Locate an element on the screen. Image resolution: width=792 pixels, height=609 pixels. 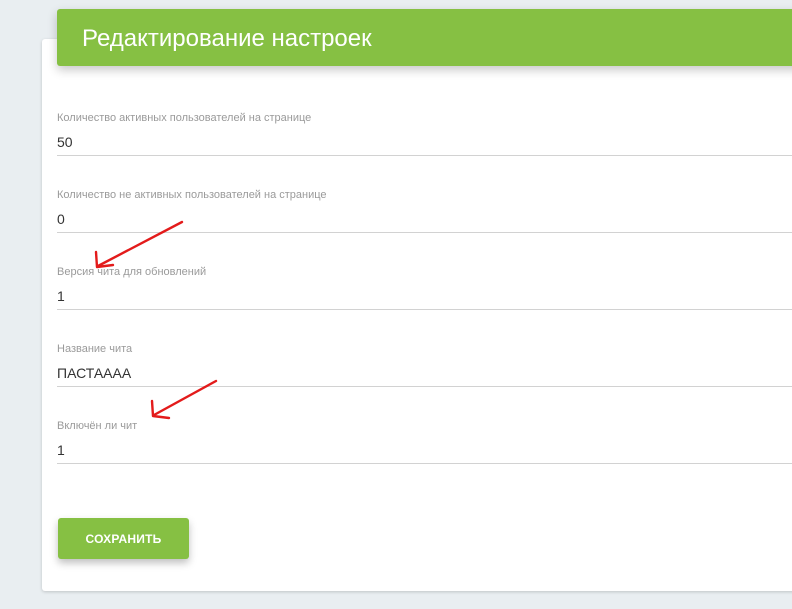
cheat-name-input is located at coordinates (424, 373).